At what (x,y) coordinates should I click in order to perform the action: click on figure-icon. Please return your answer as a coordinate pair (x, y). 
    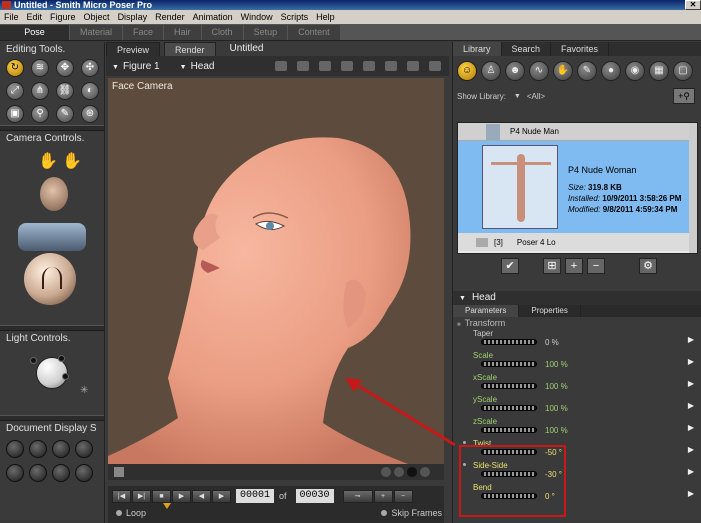
    Looking at the image, I should click on (413, 66).